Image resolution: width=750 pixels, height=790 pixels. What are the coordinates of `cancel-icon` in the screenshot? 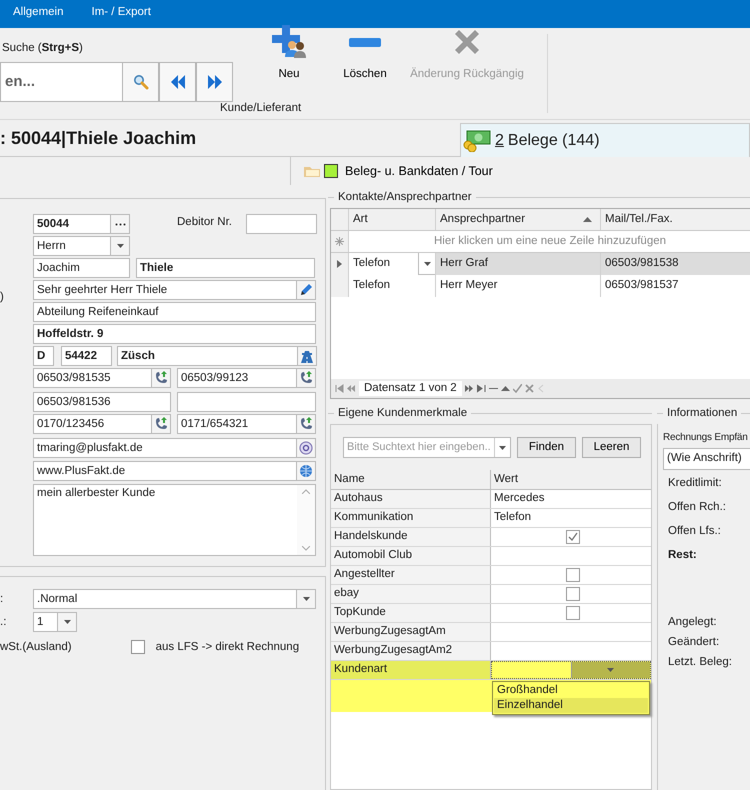 It's located at (529, 388).